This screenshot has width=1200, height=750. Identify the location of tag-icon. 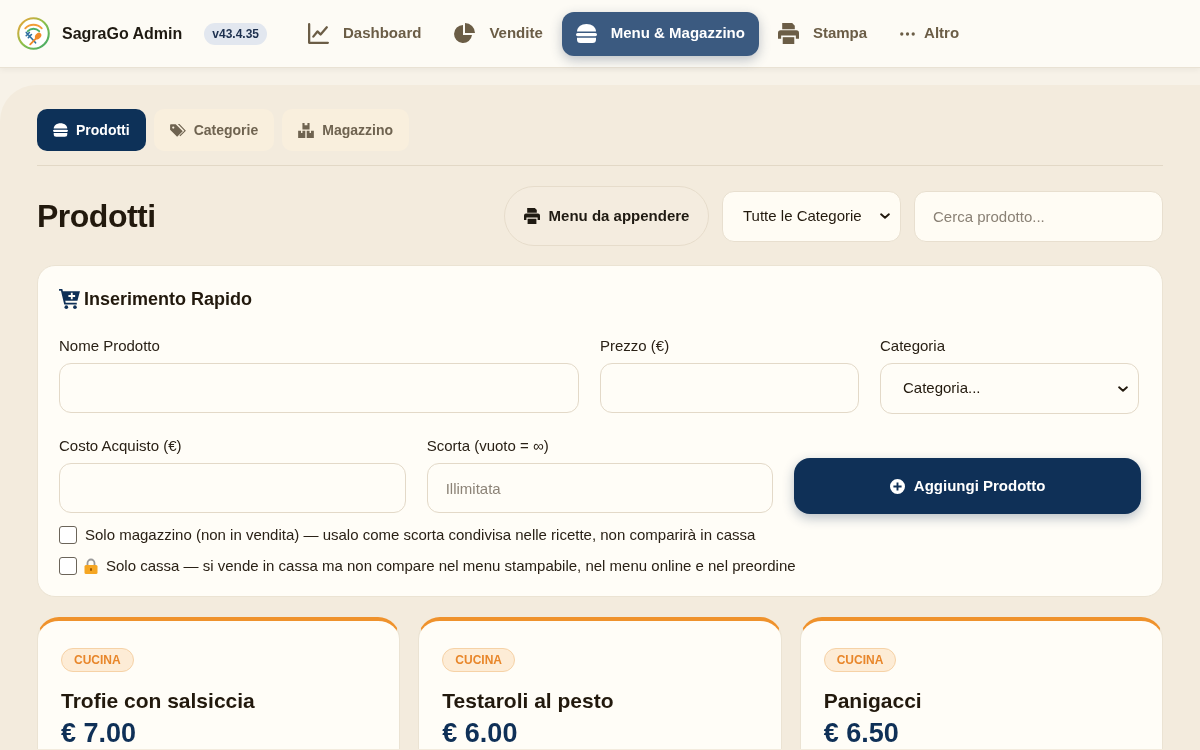
(177, 130).